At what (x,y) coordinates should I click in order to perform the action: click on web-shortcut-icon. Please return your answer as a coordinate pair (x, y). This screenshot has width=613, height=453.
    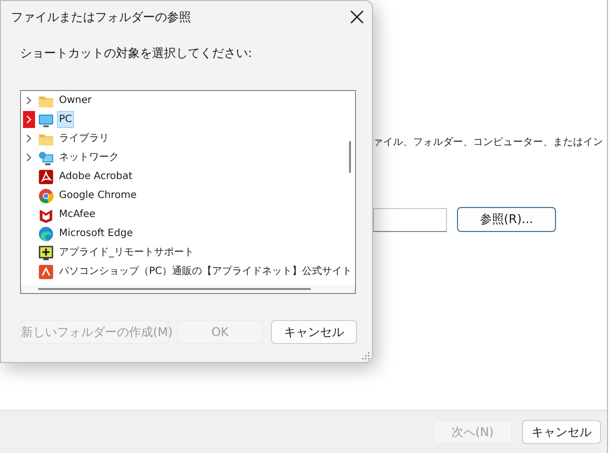
    Looking at the image, I should click on (46, 272).